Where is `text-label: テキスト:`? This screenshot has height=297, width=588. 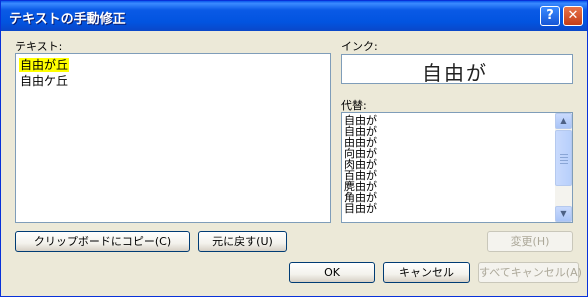
text-label: テキスト: is located at coordinates (39, 46).